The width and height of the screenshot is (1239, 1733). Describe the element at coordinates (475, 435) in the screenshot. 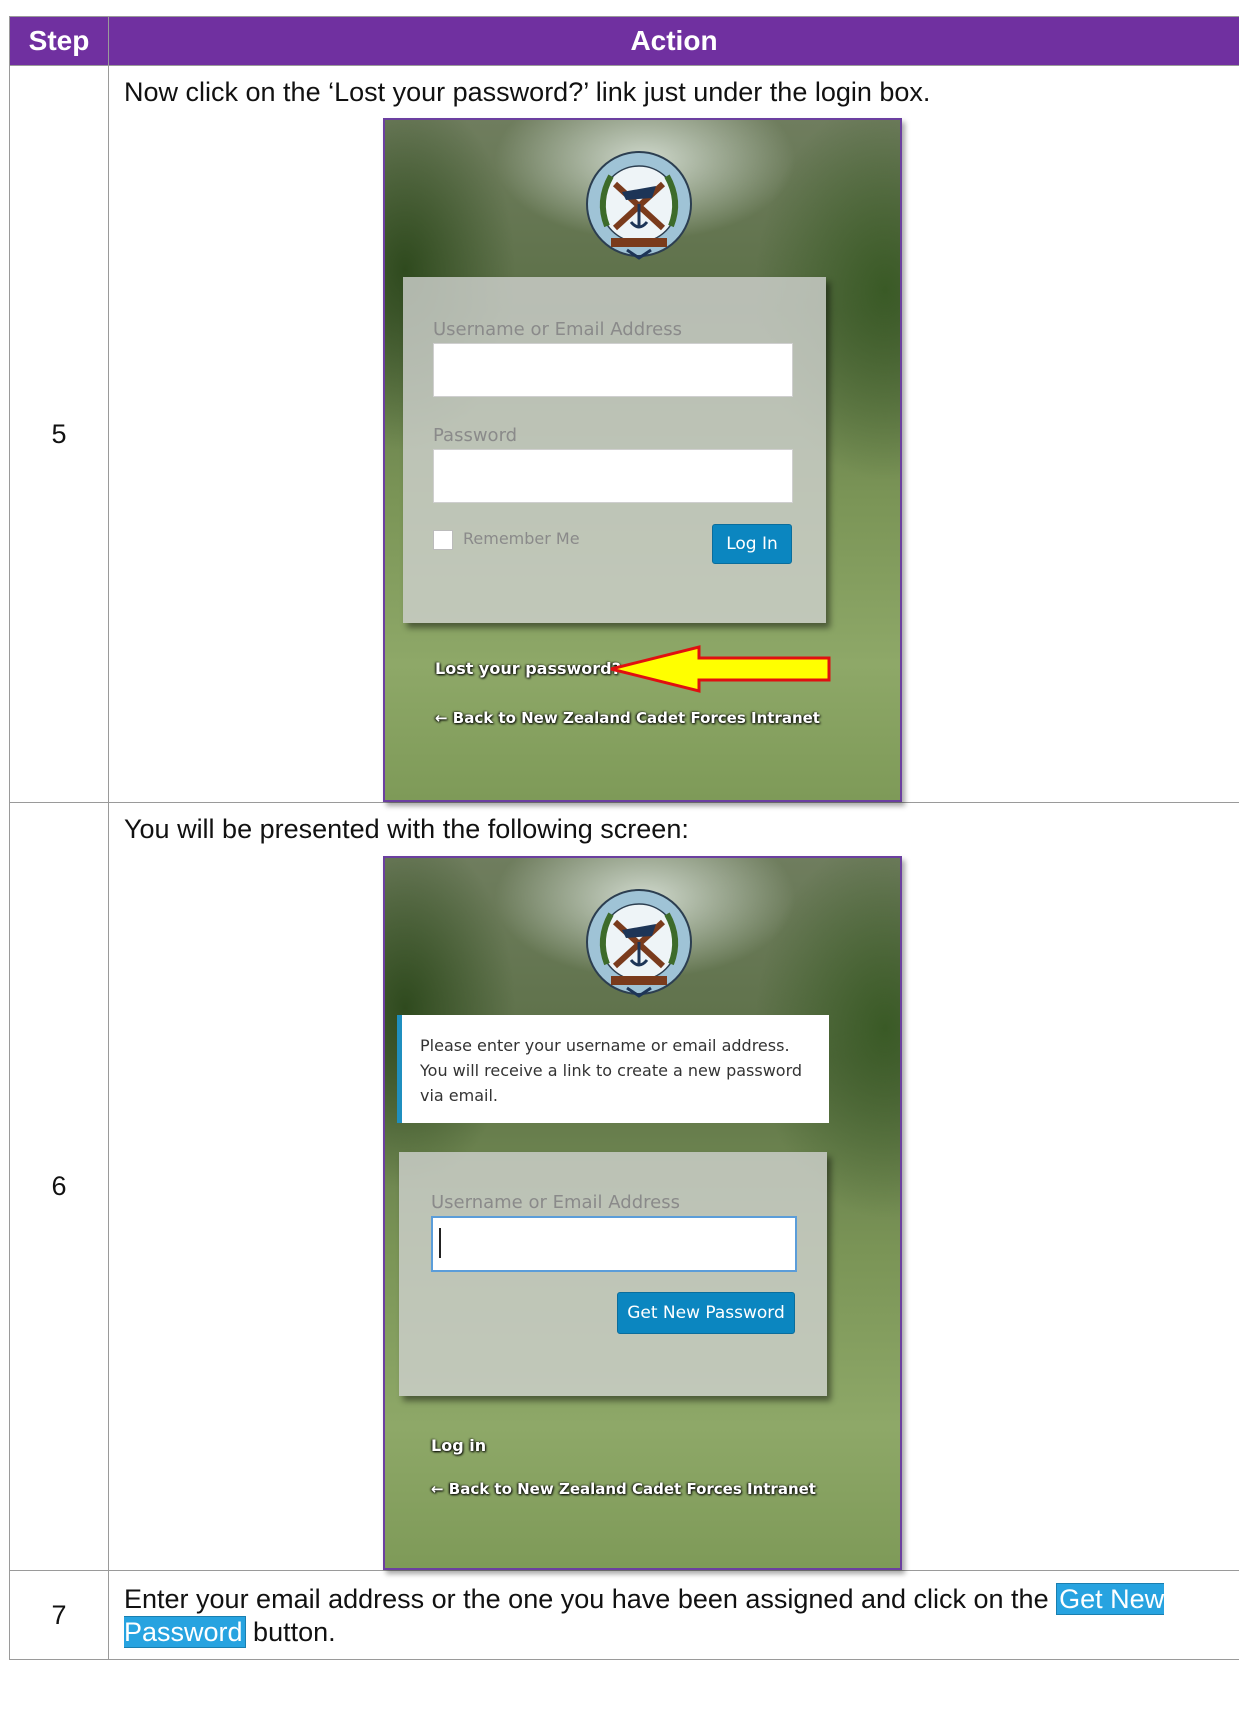

I see `password-label: Password` at that location.